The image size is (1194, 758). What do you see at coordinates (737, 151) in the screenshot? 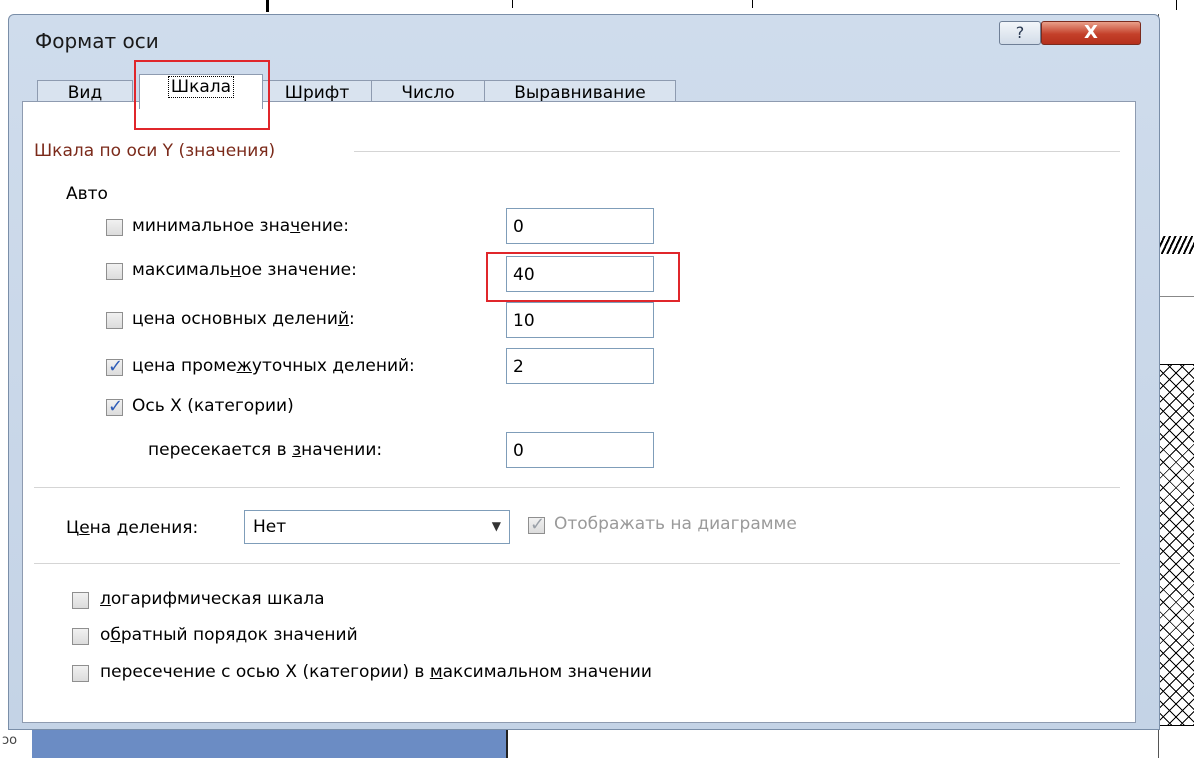
I see `group-divider` at bounding box center [737, 151].